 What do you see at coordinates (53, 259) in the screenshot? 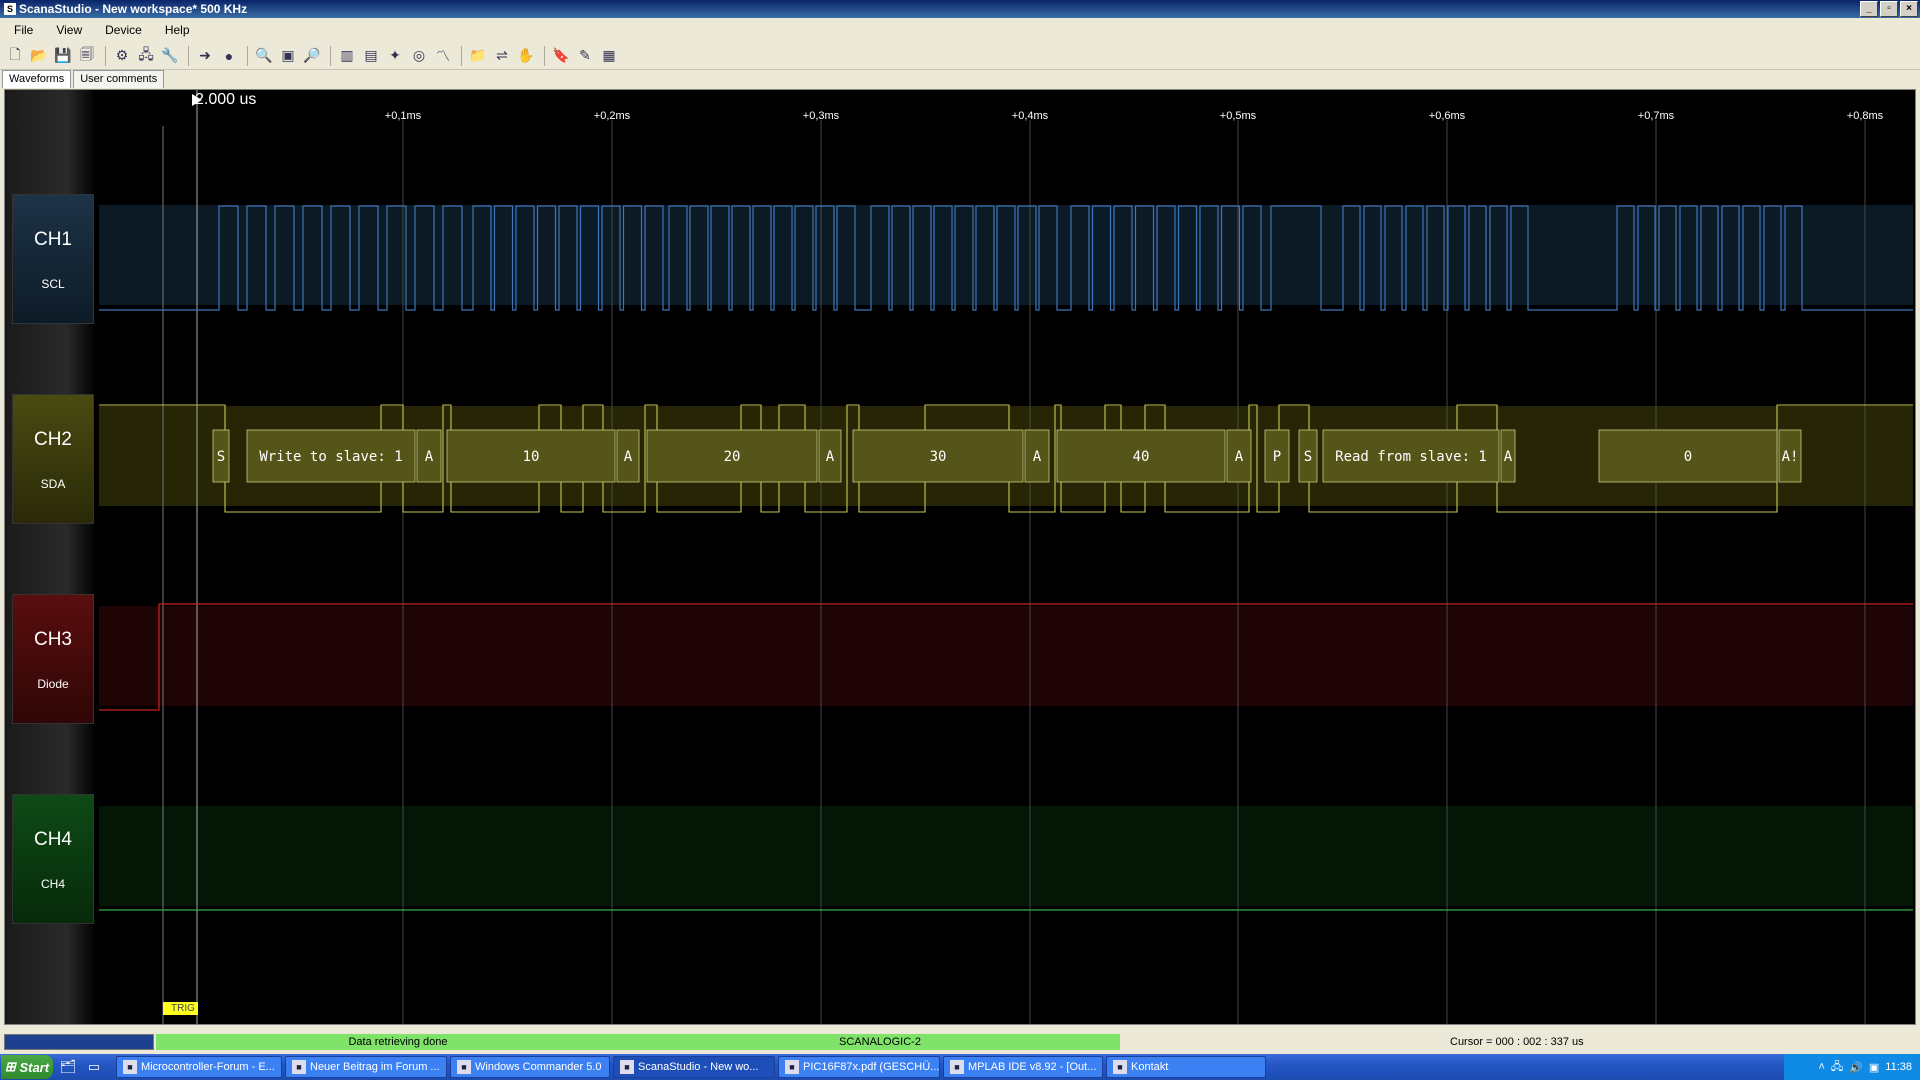
I see `channel-ch1-label: CH1 SCL` at bounding box center [53, 259].